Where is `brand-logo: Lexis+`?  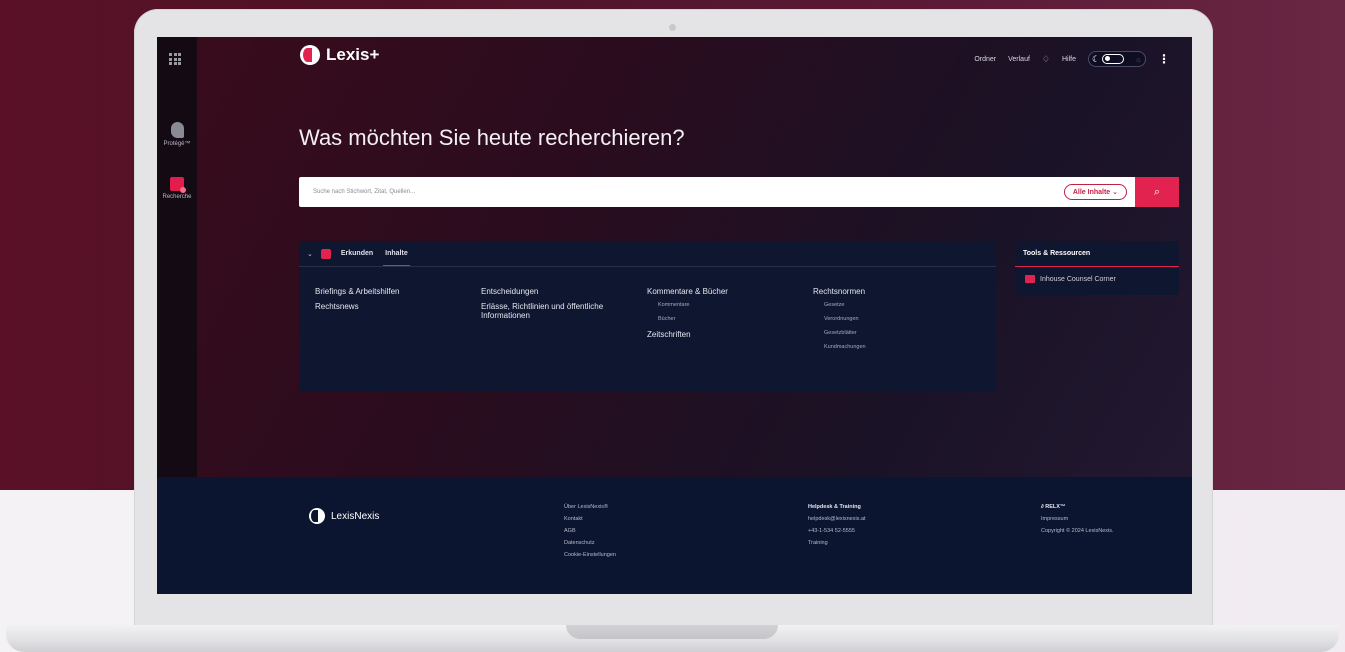
brand-logo: Lexis+ is located at coordinates (339, 55).